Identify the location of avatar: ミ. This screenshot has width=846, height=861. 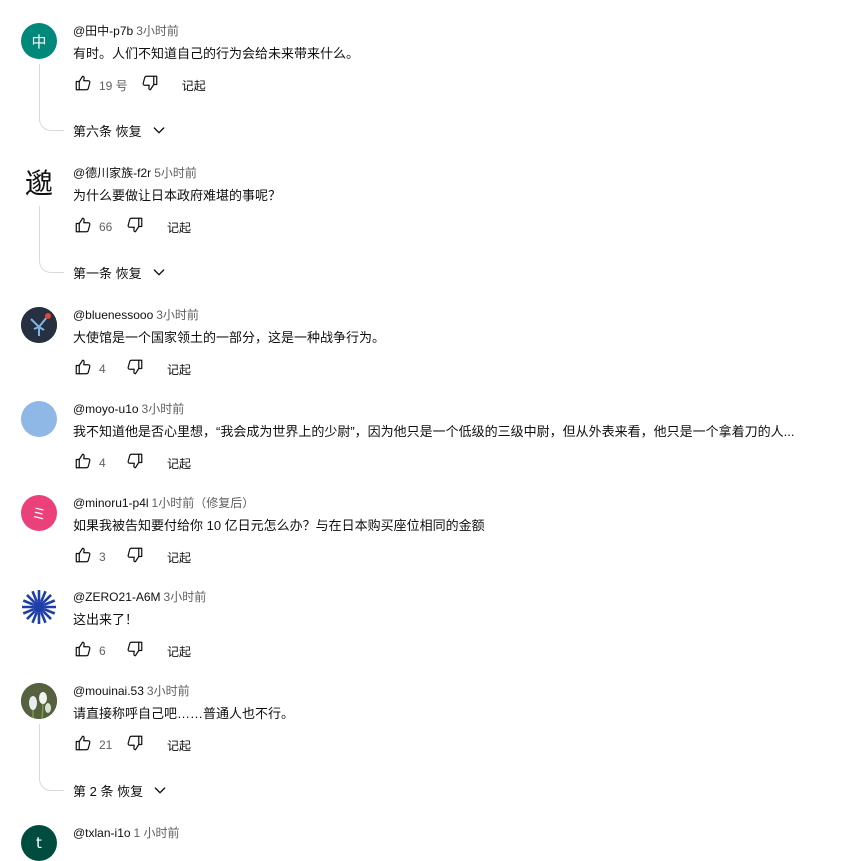
(39, 513).